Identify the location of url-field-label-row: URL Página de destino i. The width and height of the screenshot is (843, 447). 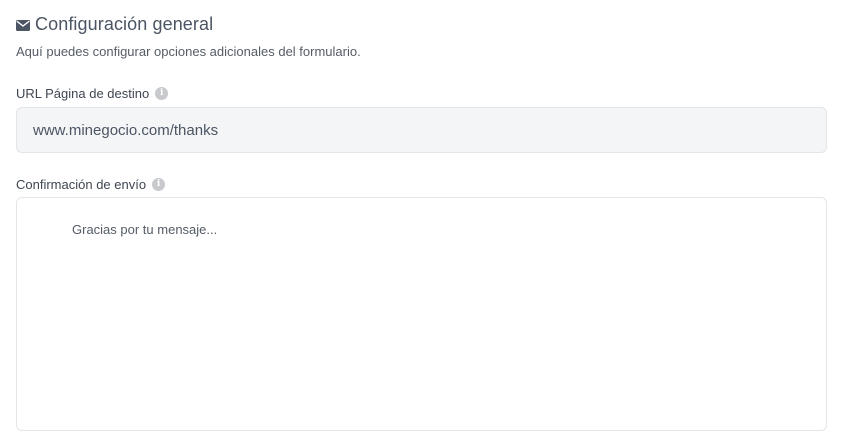
(92, 93).